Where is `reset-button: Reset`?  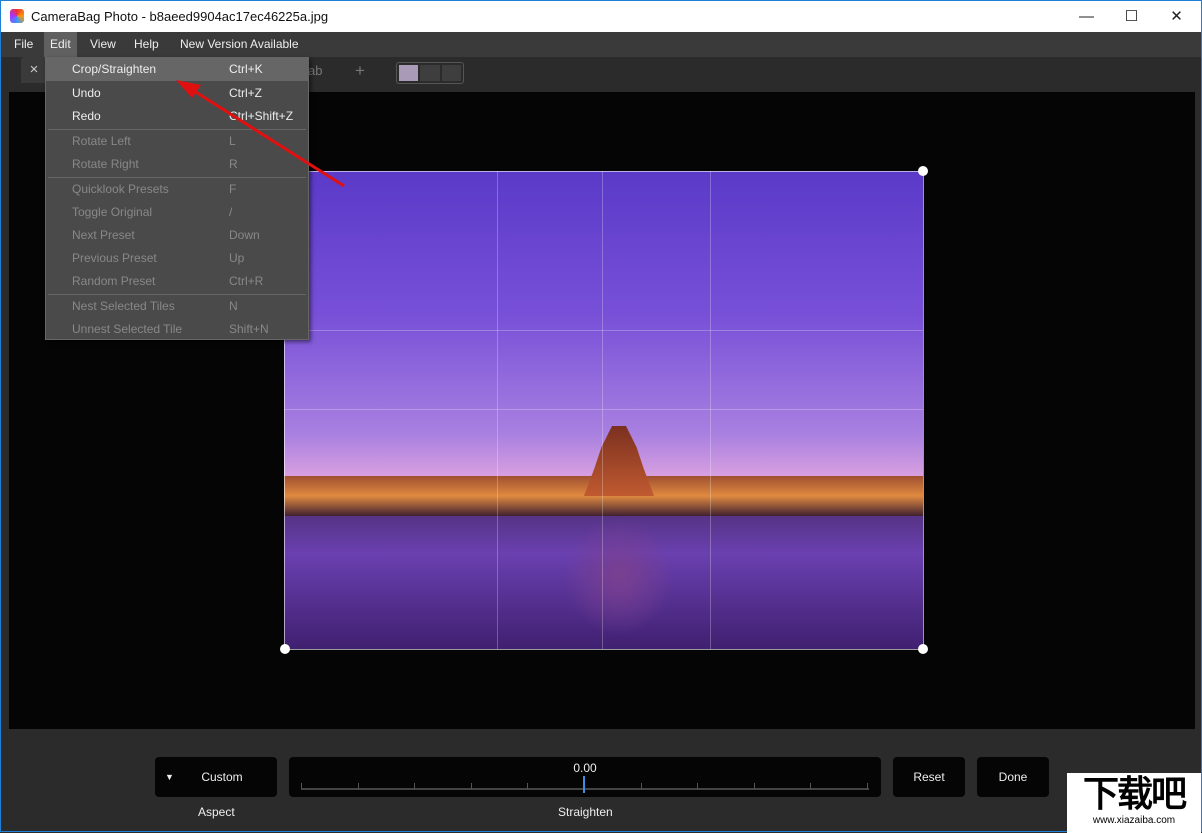 reset-button: Reset is located at coordinates (929, 777).